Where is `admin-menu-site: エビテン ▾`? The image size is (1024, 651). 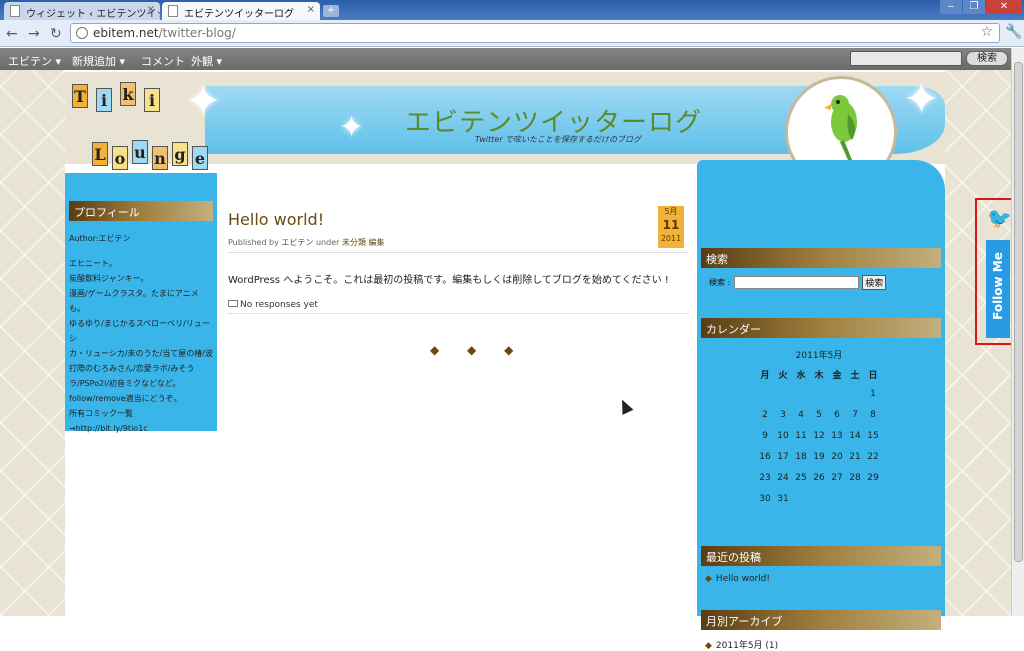
admin-menu-site: エビテン ▾ is located at coordinates (34, 61).